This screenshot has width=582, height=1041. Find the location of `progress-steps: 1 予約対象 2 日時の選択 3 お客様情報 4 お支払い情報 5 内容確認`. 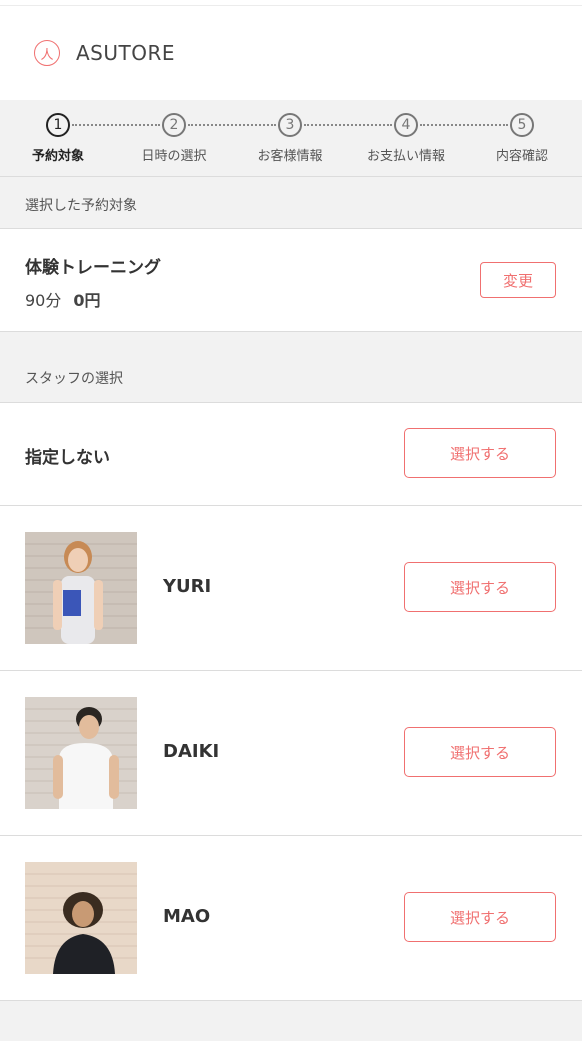

progress-steps: 1 予約対象 2 日時の選択 3 お客様情報 4 お支払い情報 5 内容確認 is located at coordinates (291, 138).